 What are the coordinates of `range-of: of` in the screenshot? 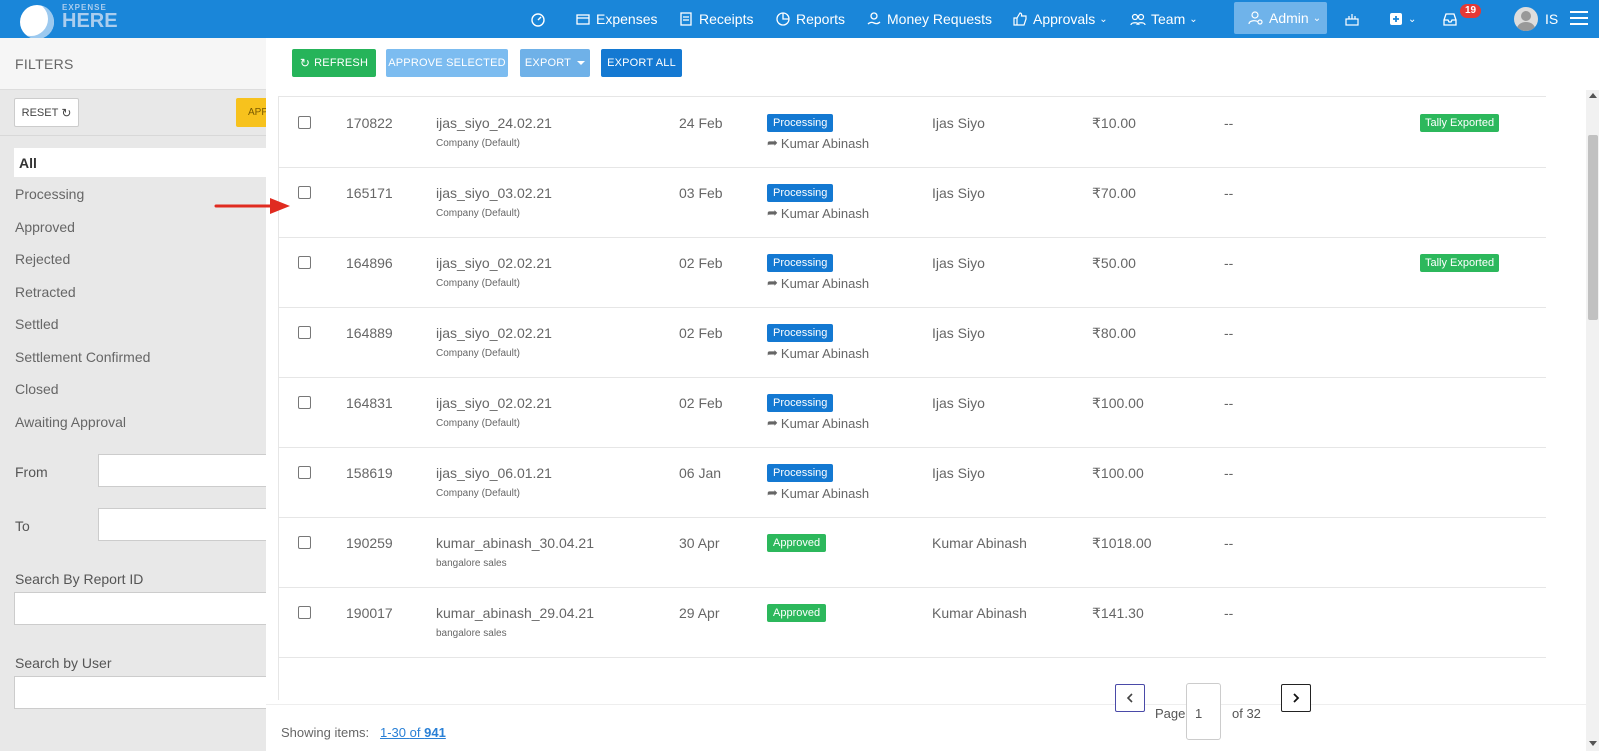 It's located at (415, 732).